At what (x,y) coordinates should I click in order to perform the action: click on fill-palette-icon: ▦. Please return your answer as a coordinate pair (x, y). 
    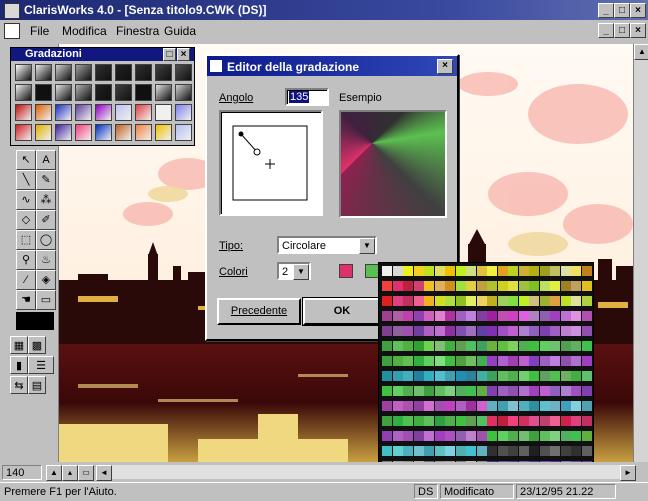
    Looking at the image, I should click on (19, 345).